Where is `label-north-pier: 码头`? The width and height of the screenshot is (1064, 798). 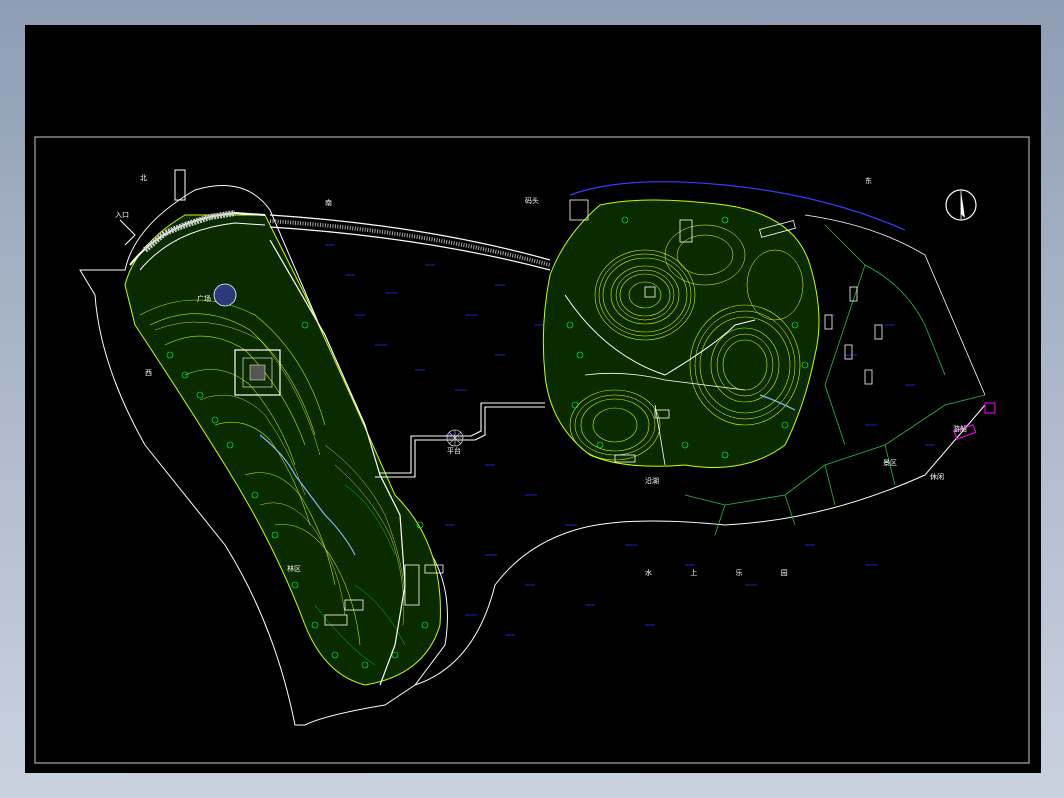 label-north-pier: 码头 is located at coordinates (532, 200).